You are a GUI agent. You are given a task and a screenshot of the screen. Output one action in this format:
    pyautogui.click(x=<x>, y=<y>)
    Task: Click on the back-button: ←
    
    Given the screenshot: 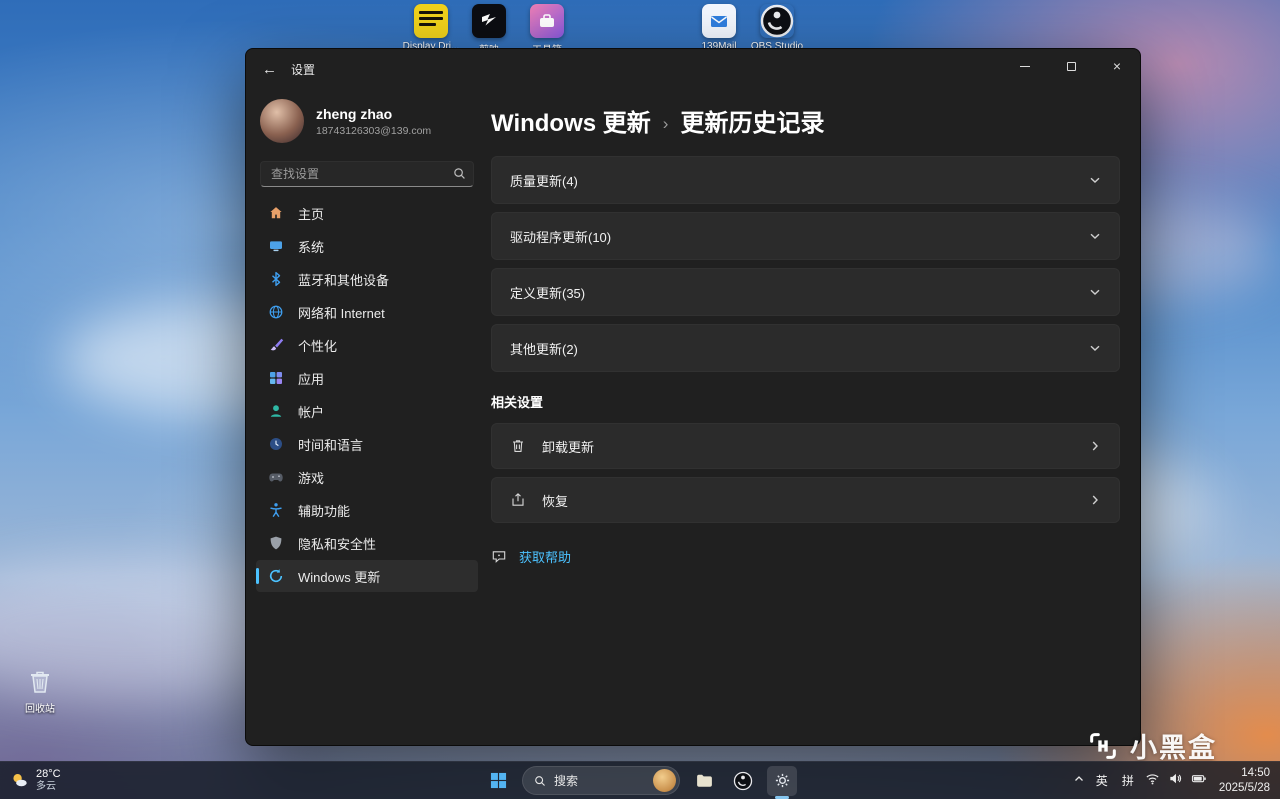 What is the action you would take?
    pyautogui.click(x=269, y=69)
    